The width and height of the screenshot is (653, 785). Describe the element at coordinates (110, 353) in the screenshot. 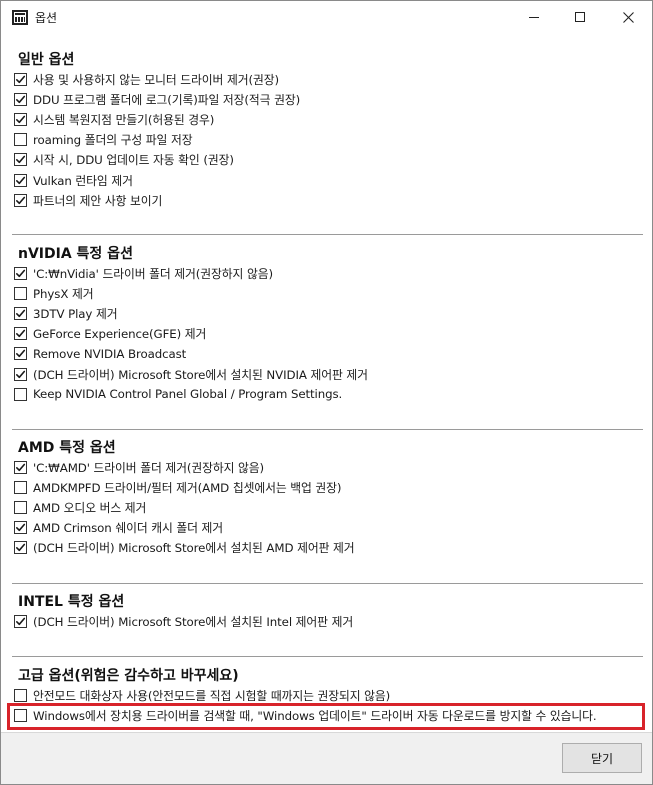

I see `option-label: Remove NVIDIA Broadcast` at that location.